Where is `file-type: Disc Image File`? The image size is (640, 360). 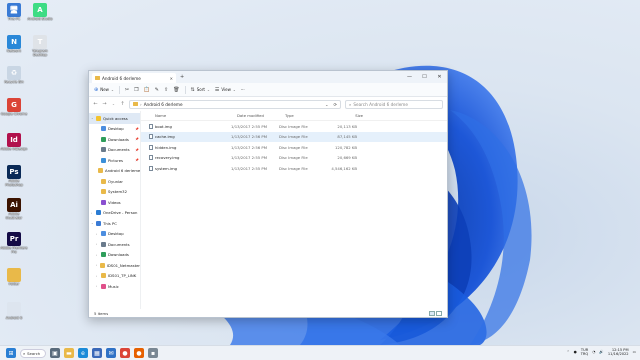
file-type: Disc Image File is located at coordinates (293, 168).